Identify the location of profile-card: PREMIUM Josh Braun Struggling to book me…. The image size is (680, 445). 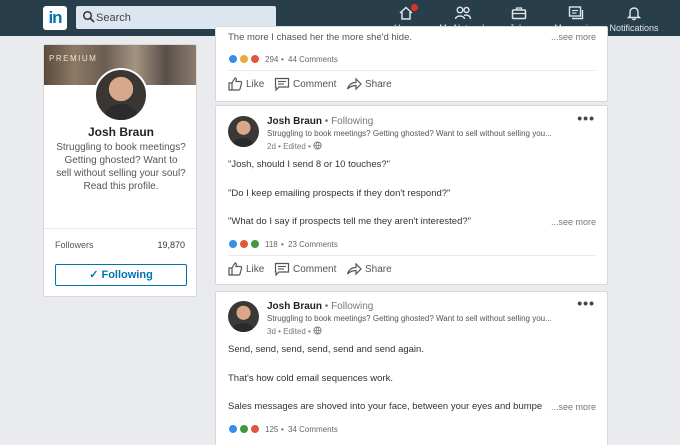
(120, 170).